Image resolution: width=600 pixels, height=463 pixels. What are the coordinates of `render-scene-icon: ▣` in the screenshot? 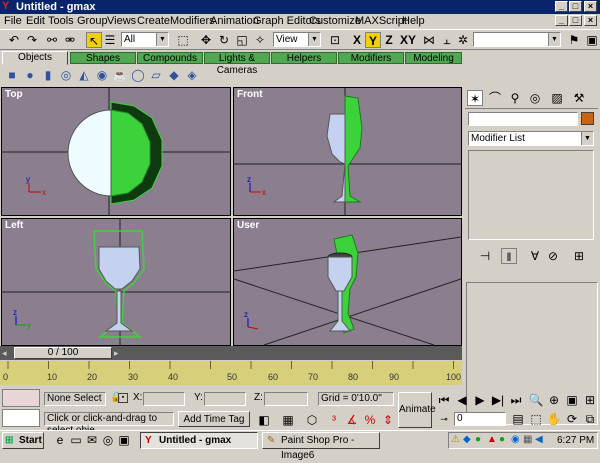 It's located at (592, 40).